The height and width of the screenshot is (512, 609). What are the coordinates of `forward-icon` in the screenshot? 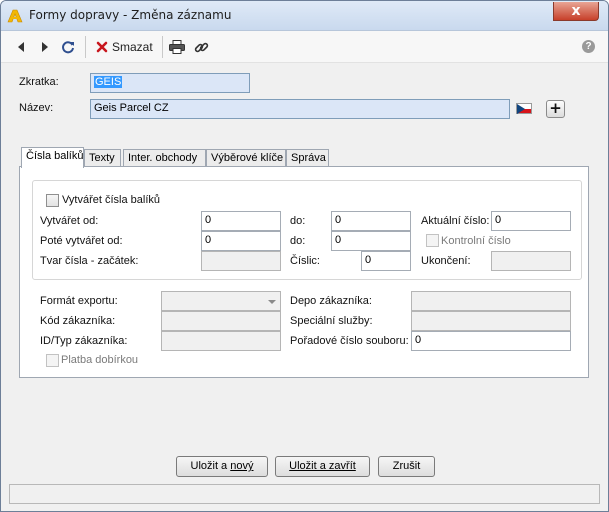 It's located at (45, 47).